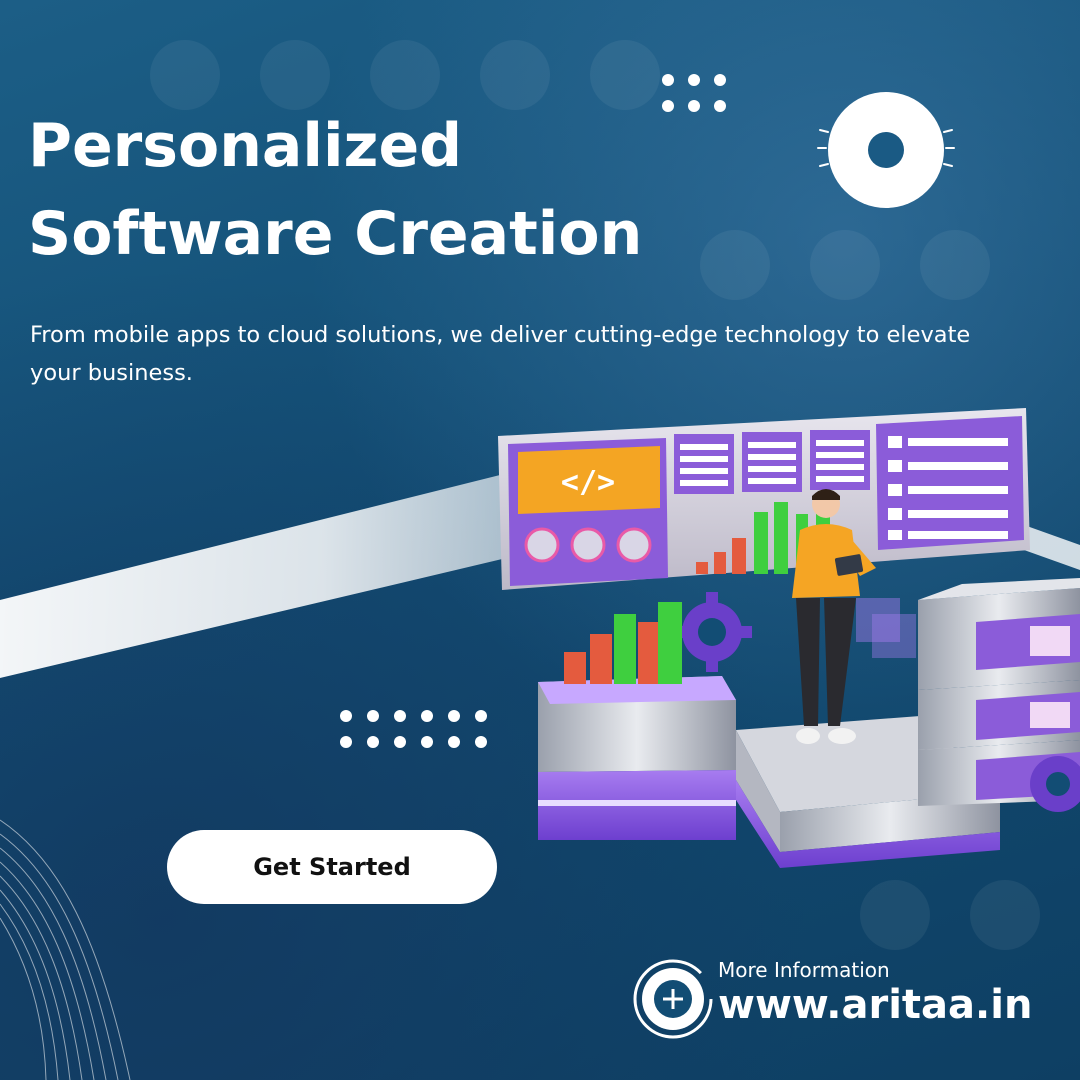 This screenshot has width=1080, height=1080. I want to click on code-tag-icon: </>, so click(588, 482).